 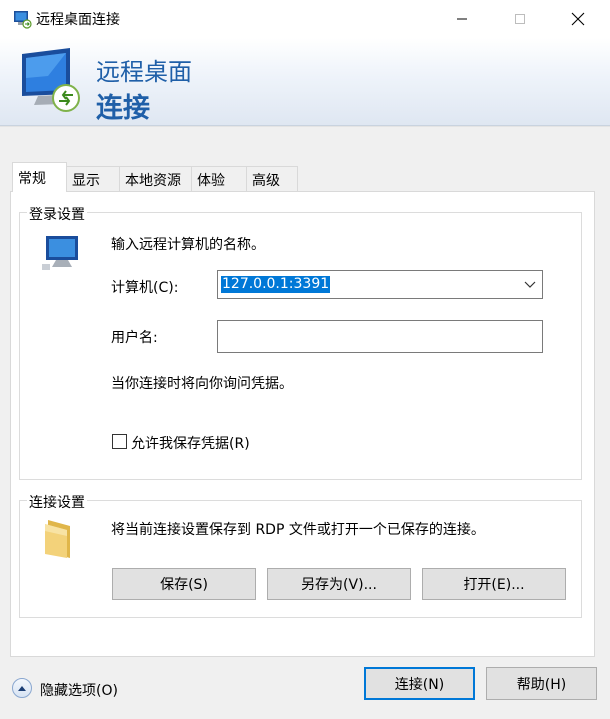 I want to click on tab-general-label: 常规, so click(x=32, y=179).